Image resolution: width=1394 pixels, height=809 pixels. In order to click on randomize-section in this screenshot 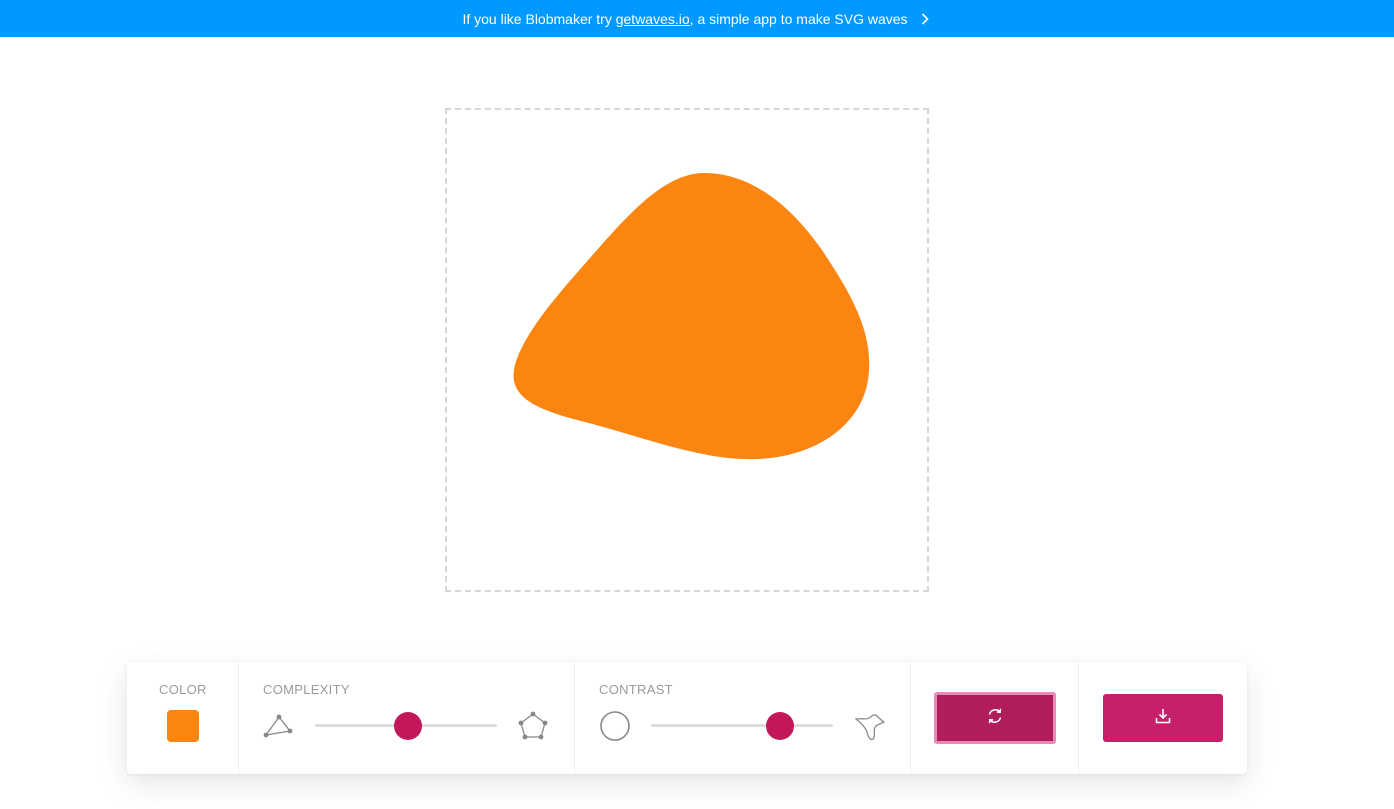, I will do `click(995, 718)`.